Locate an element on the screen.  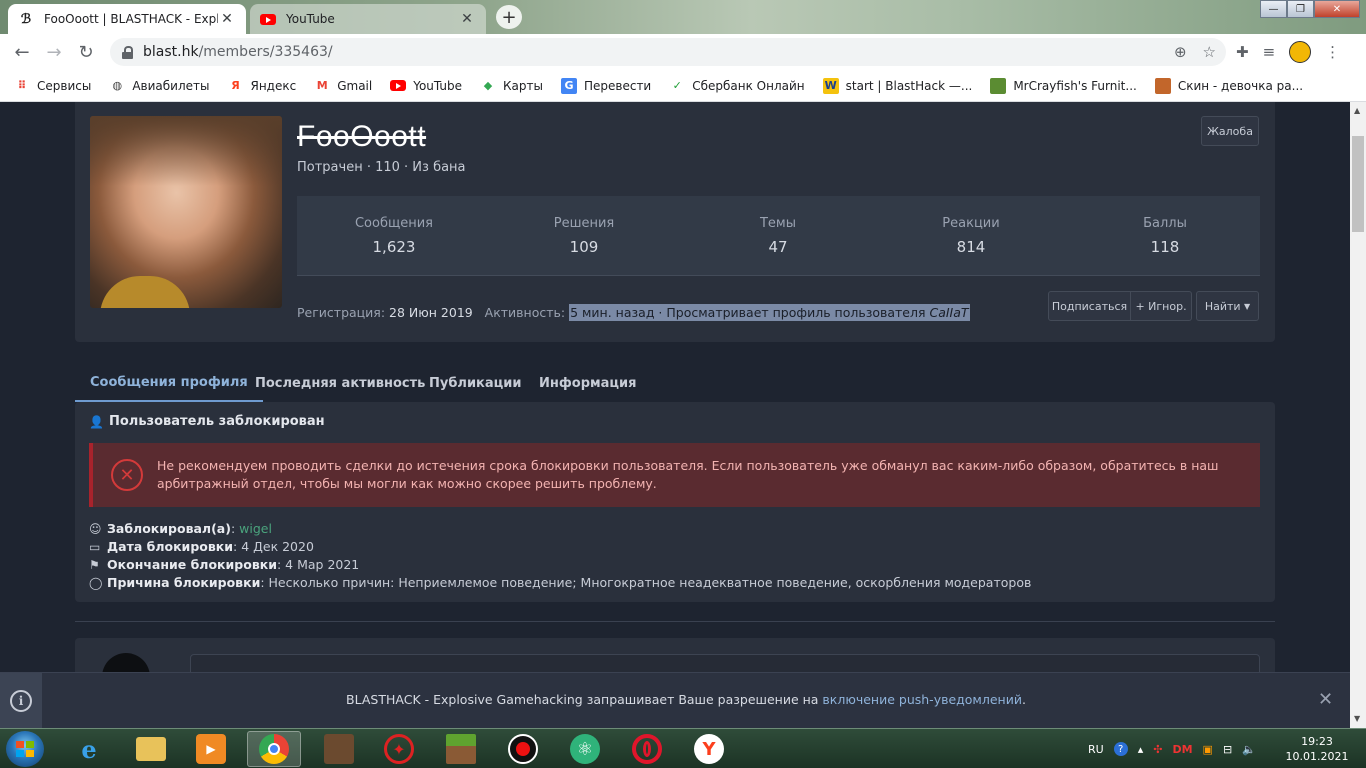
taskbar-obs is located at coordinates (523, 749).